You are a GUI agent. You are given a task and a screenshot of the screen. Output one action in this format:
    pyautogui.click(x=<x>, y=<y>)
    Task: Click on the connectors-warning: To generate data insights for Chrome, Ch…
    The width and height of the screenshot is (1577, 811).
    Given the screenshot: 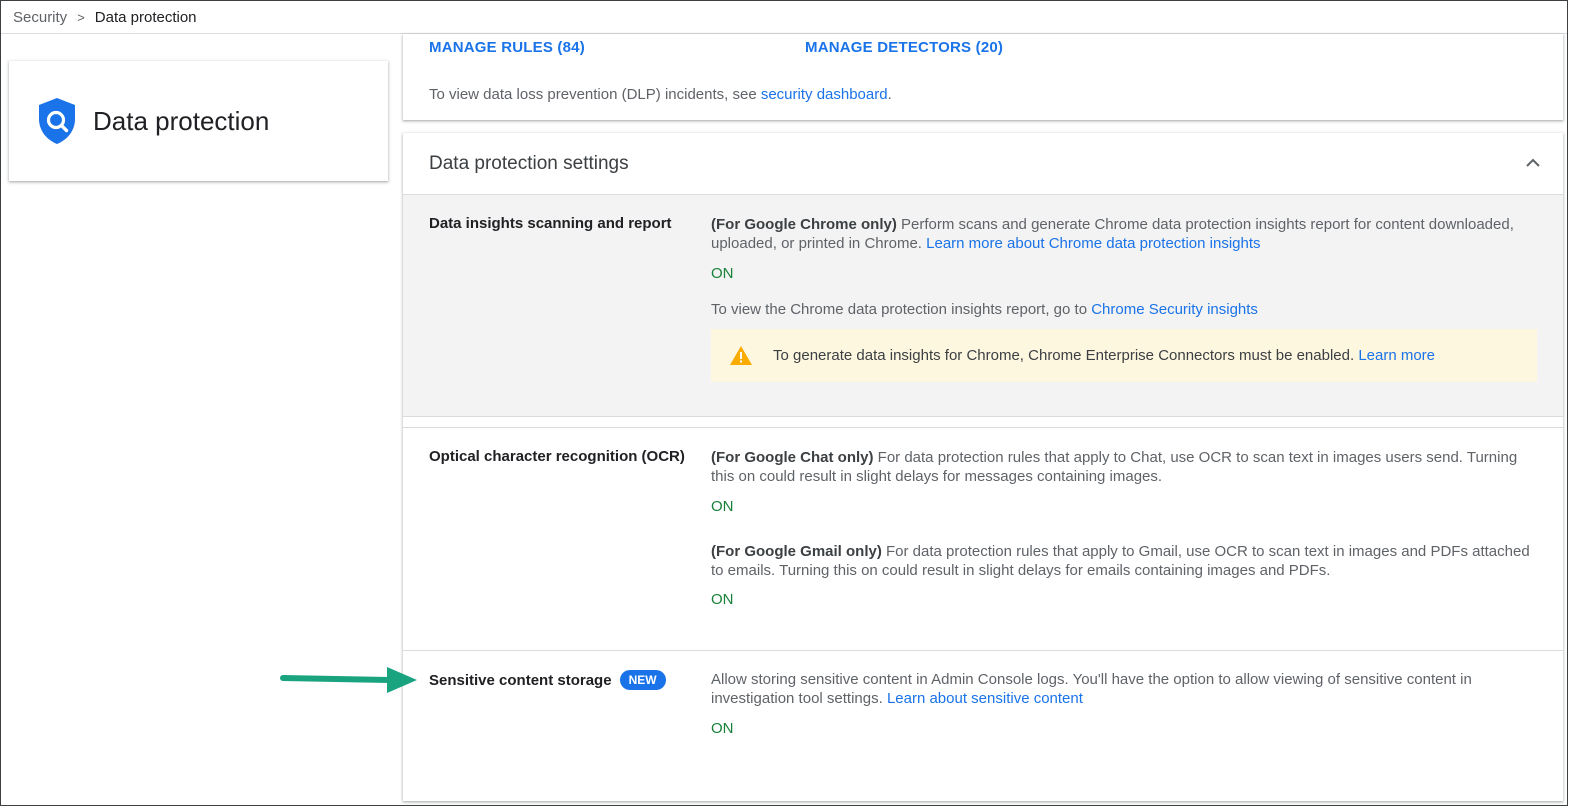 What is the action you would take?
    pyautogui.click(x=1124, y=355)
    